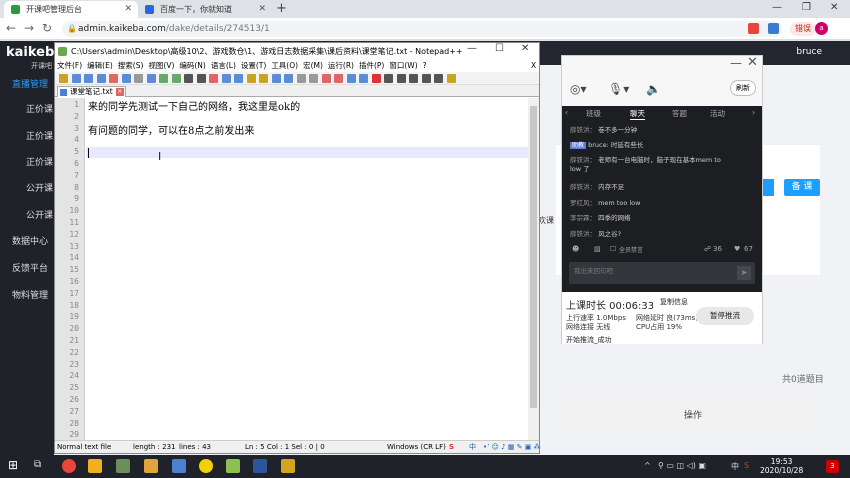 The height and width of the screenshot is (478, 850). What do you see at coordinates (613, 249) in the screenshot?
I see `mute-all-checkbox: ☐` at bounding box center [613, 249].